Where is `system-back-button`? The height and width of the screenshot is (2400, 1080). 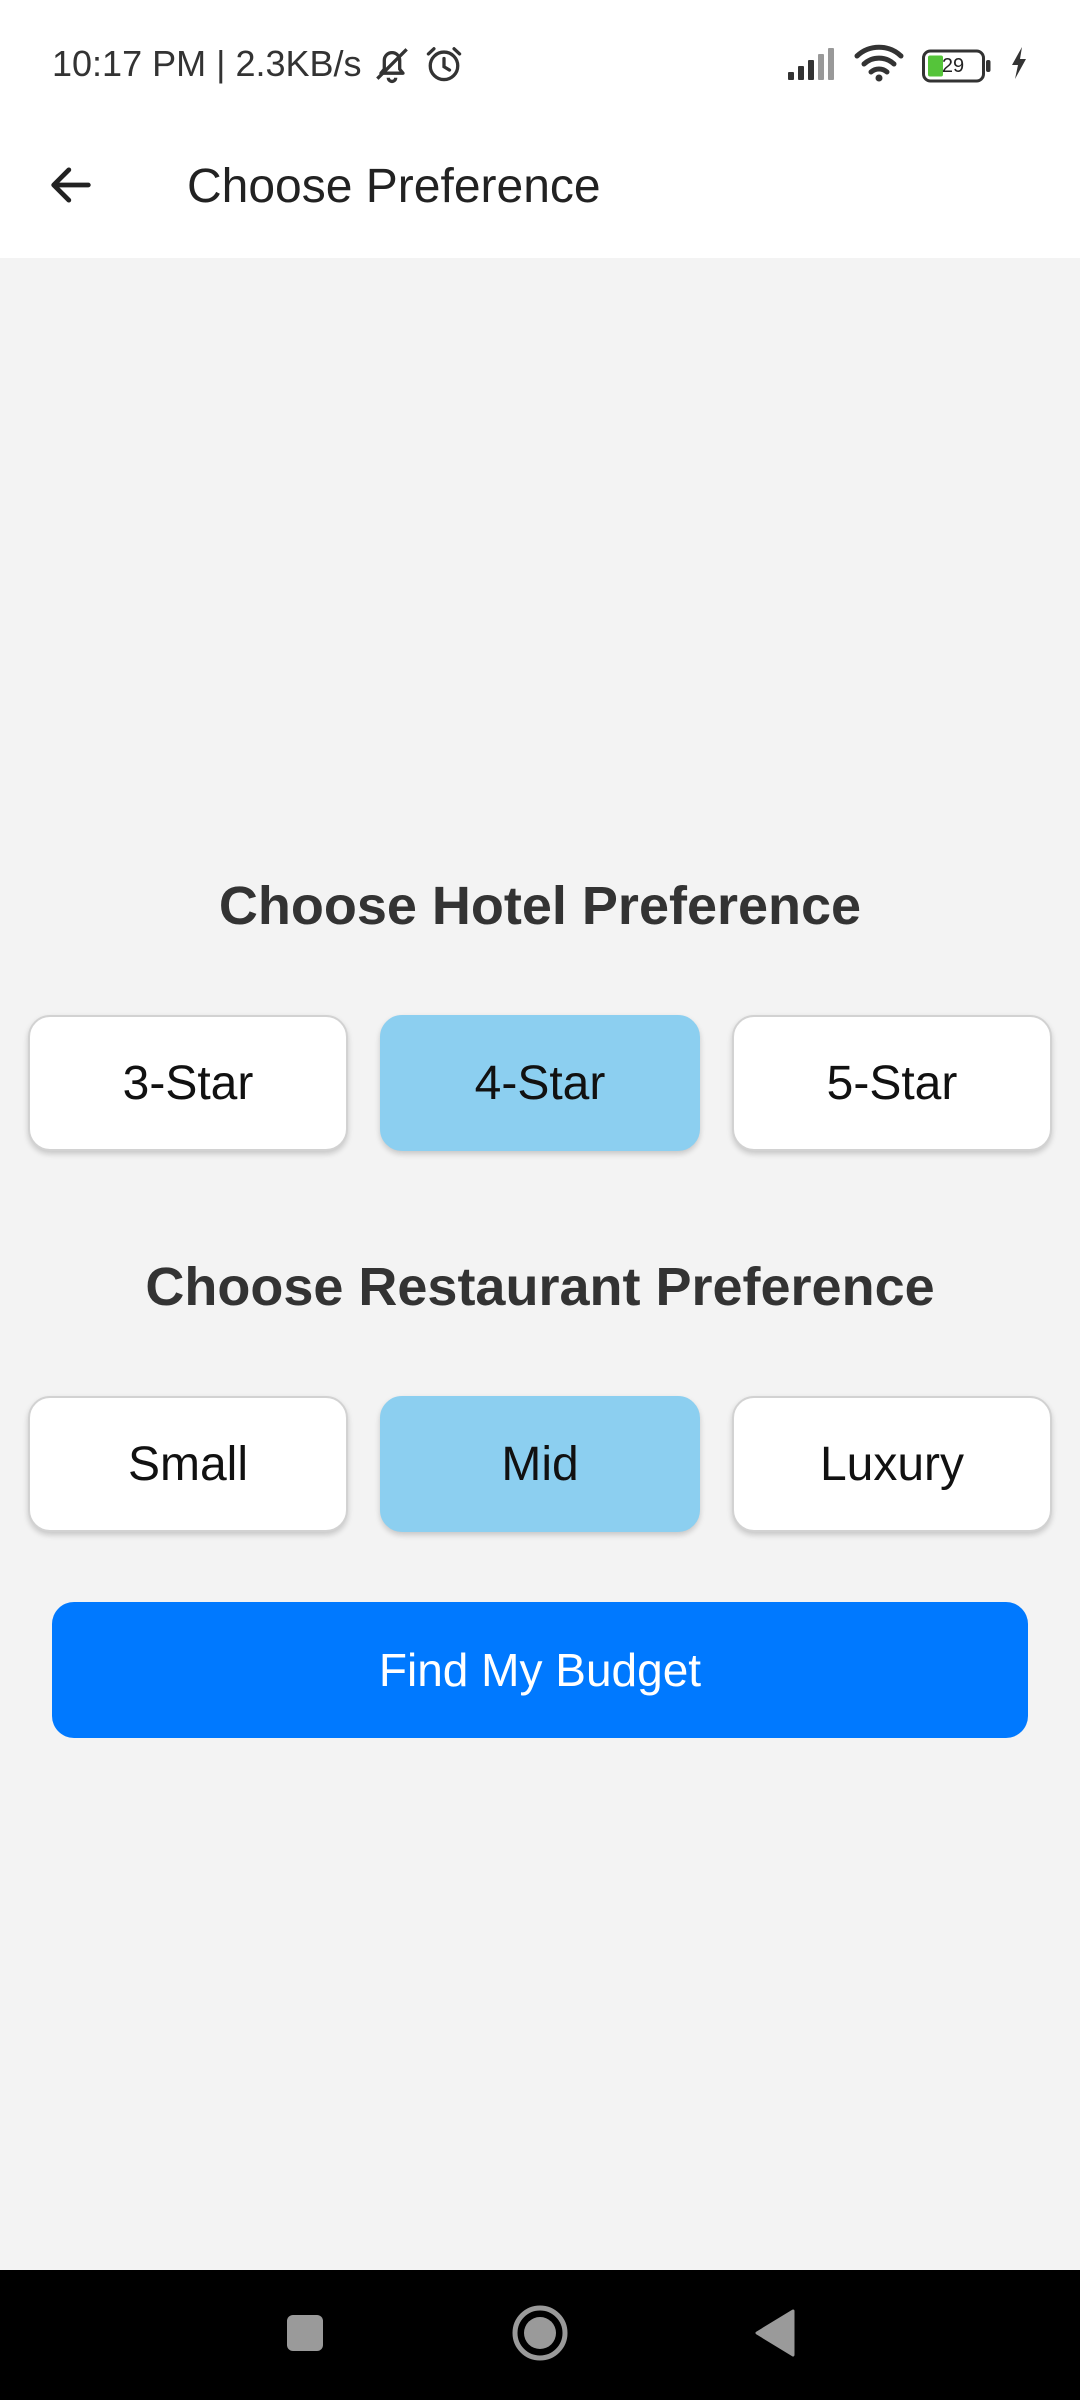
system-back-button is located at coordinates (775, 2335).